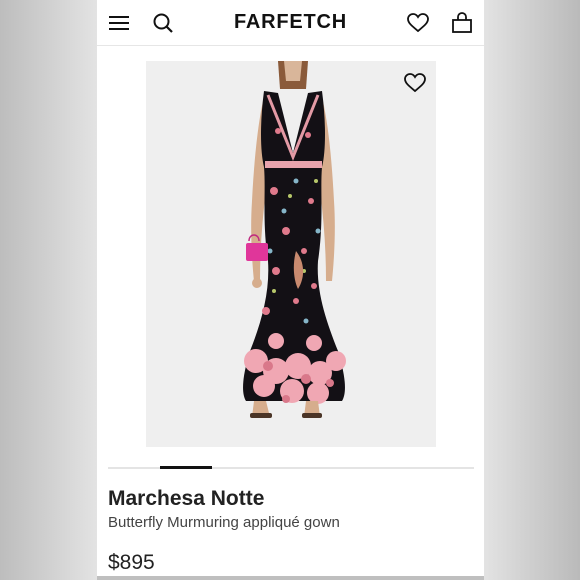 This screenshot has height=580, width=580. Describe the element at coordinates (224, 522) in the screenshot. I see `product-name: Butterfly Murmuring appliqué gown` at that location.